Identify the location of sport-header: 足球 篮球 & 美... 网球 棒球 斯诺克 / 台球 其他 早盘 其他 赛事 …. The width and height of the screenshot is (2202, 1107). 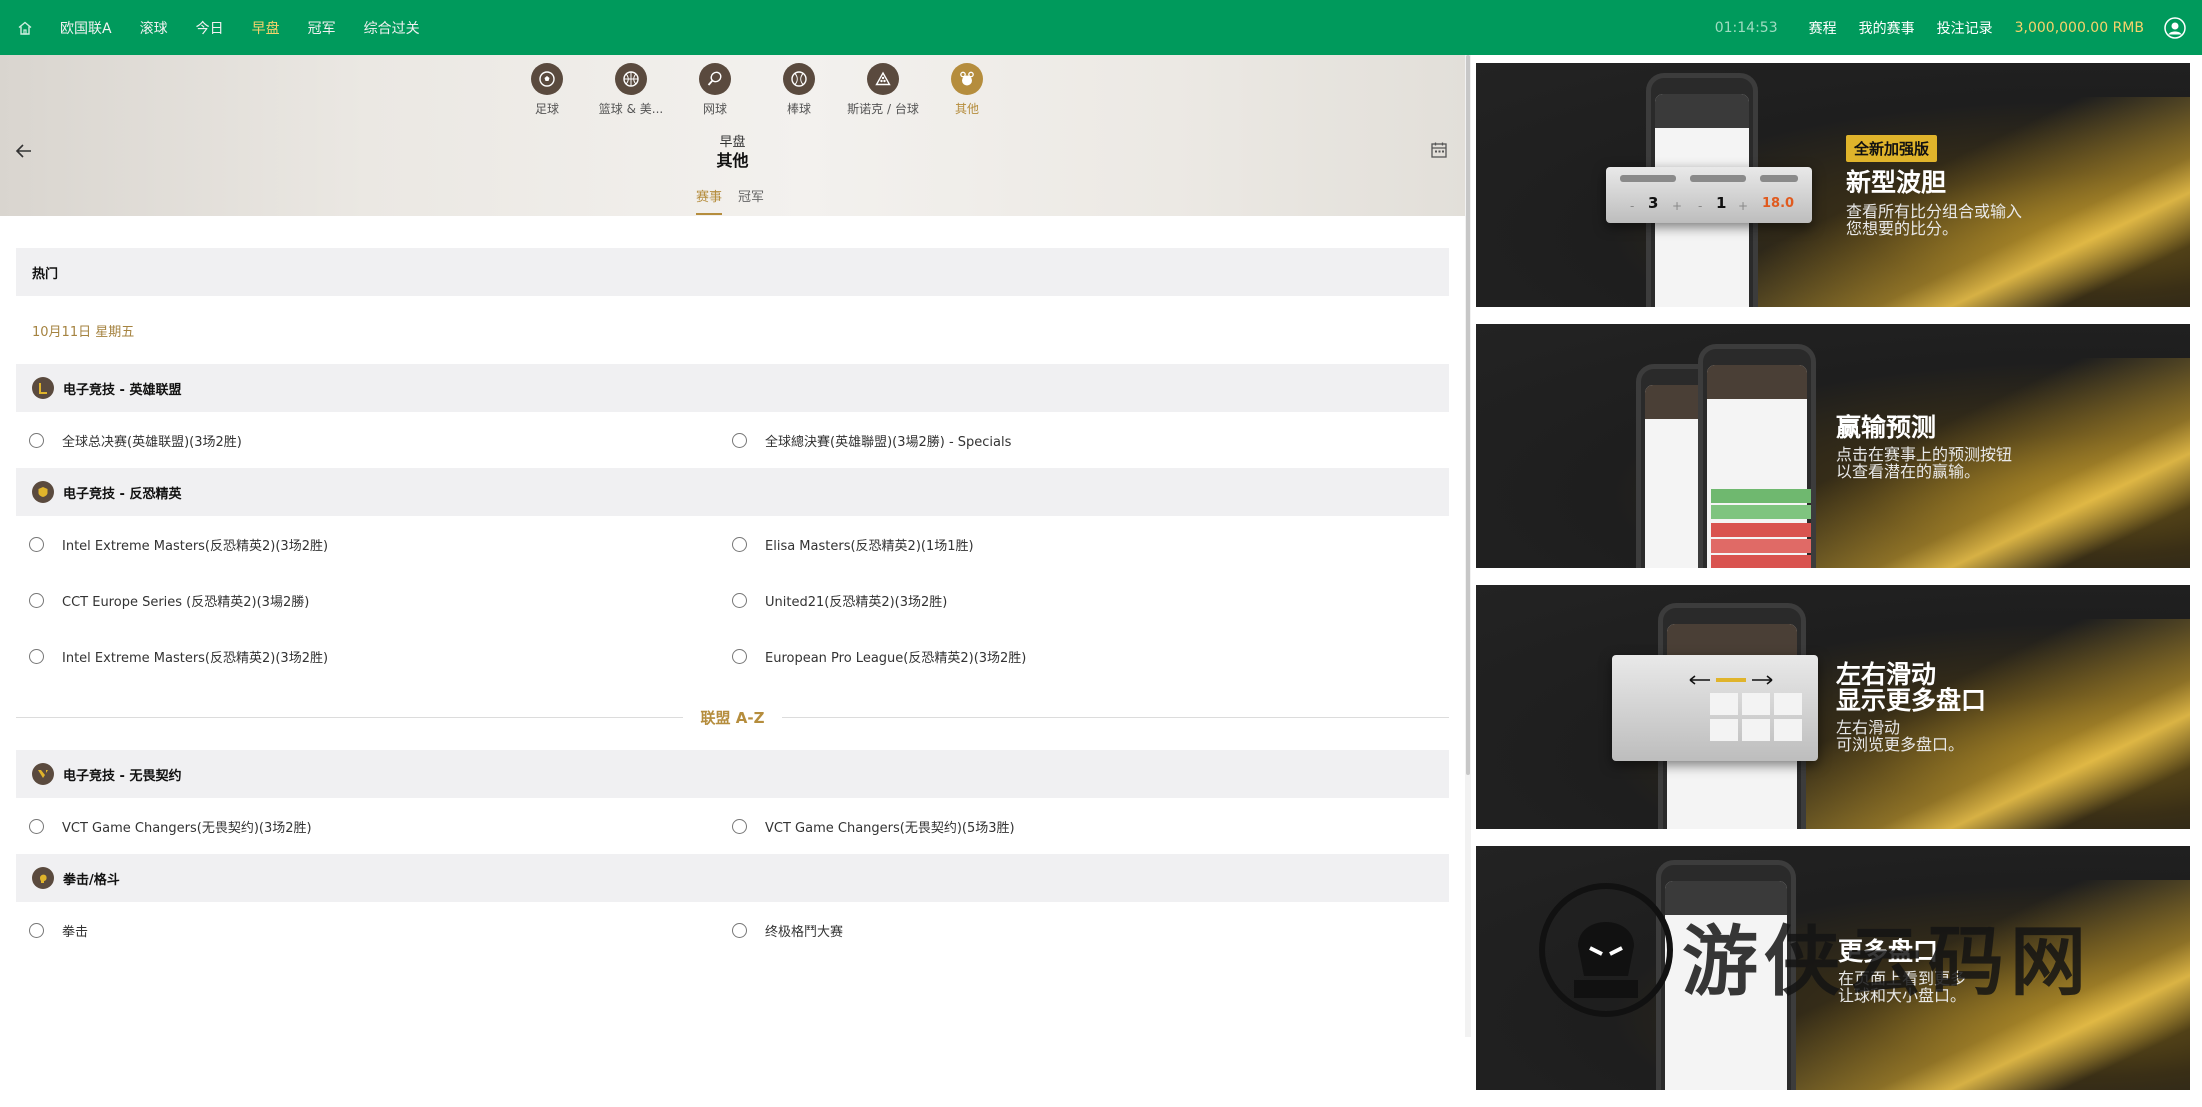
(732, 135).